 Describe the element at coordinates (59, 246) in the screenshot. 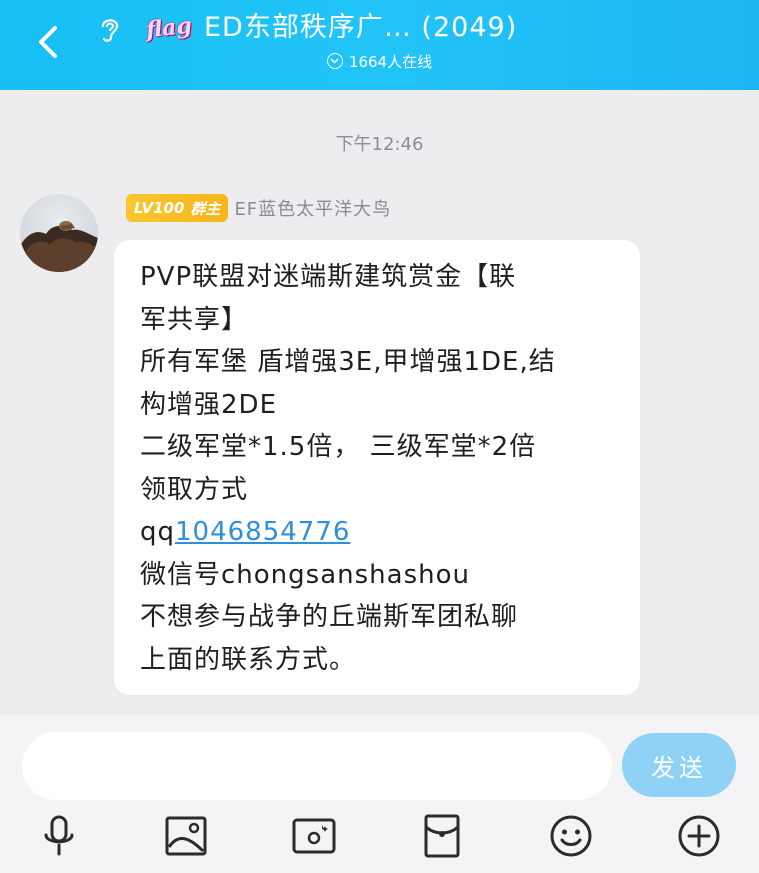

I see `avatar-image` at that location.